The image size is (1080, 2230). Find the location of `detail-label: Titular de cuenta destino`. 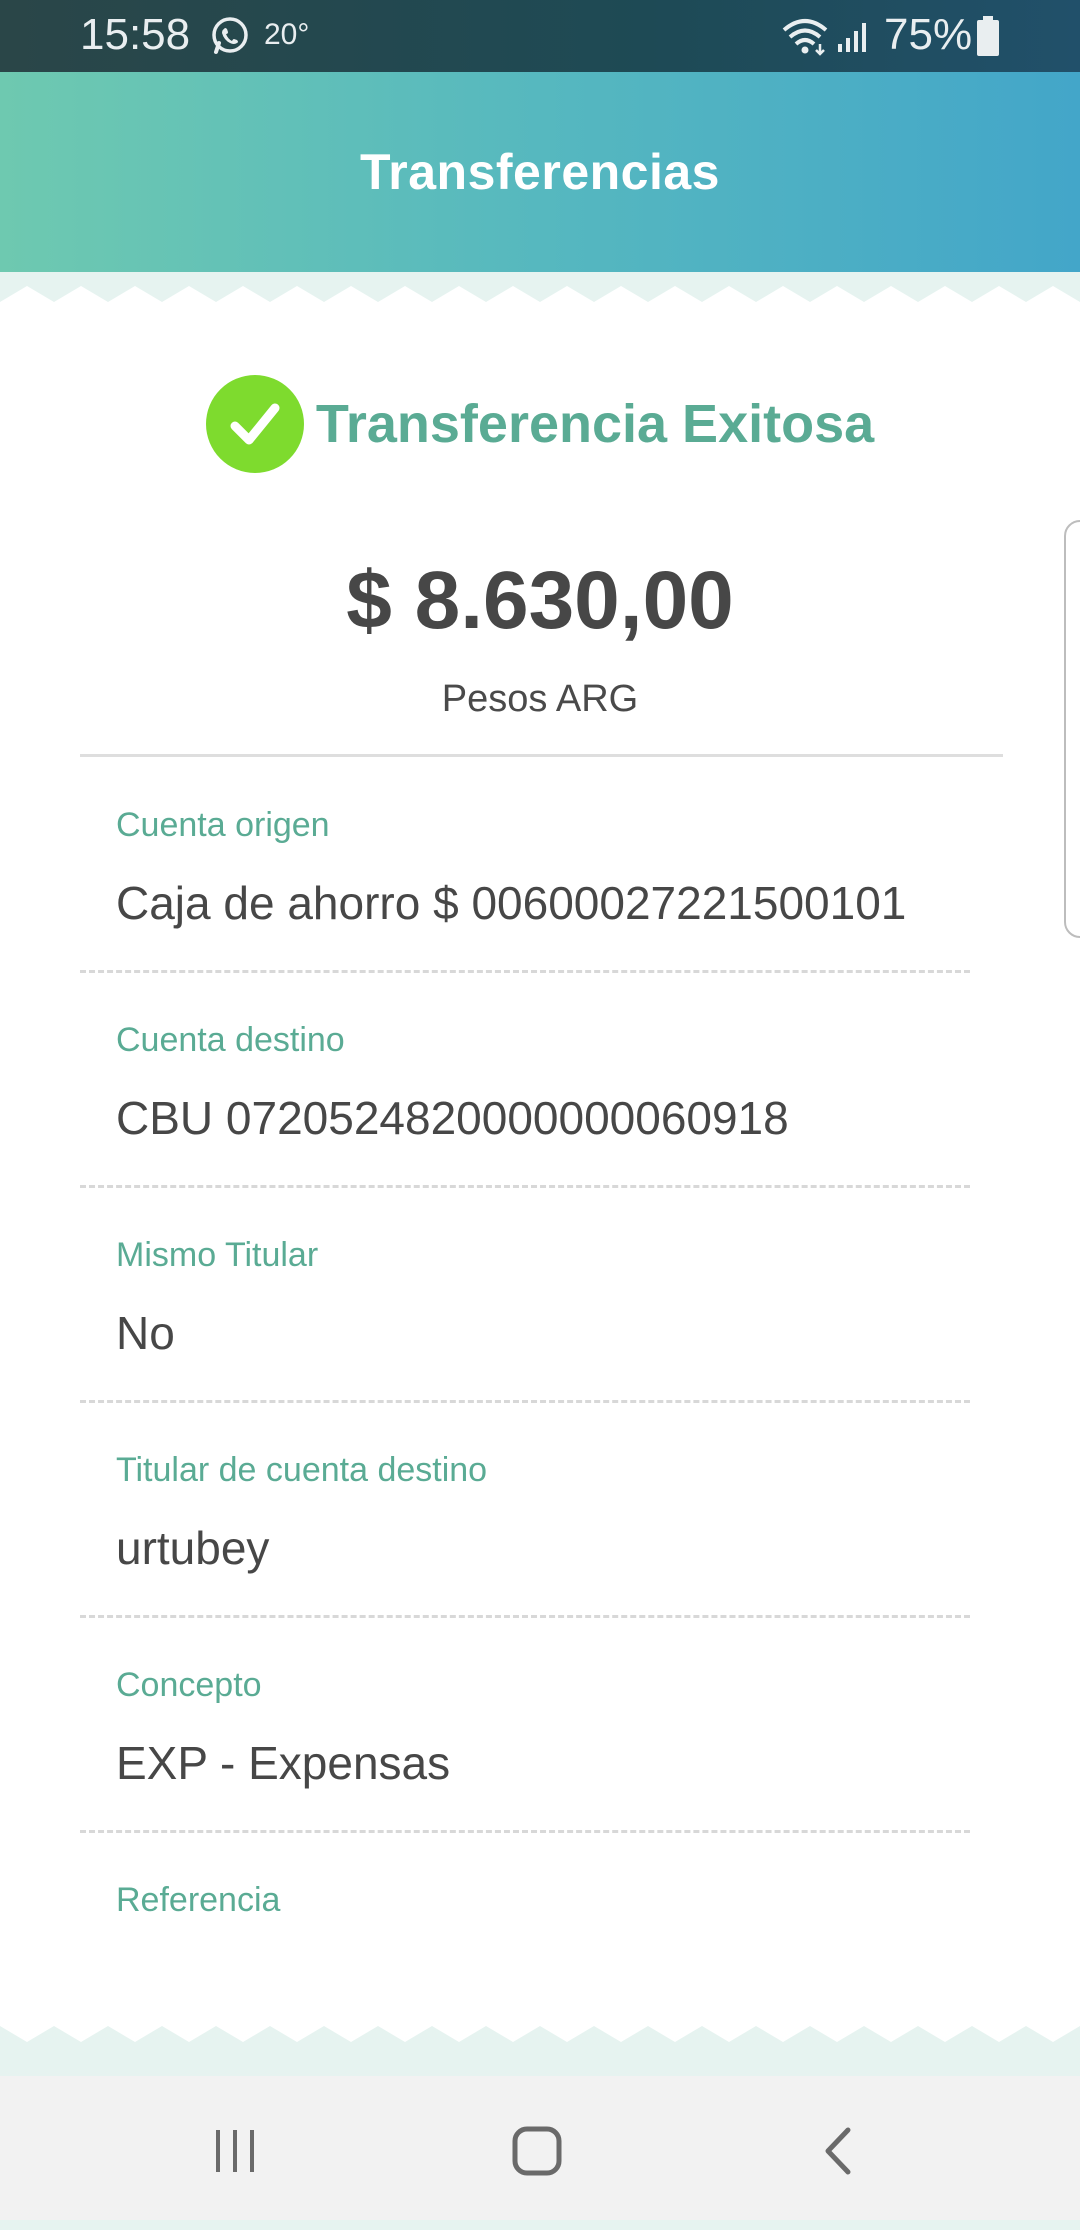

detail-label: Titular de cuenta destino is located at coordinates (302, 1470).